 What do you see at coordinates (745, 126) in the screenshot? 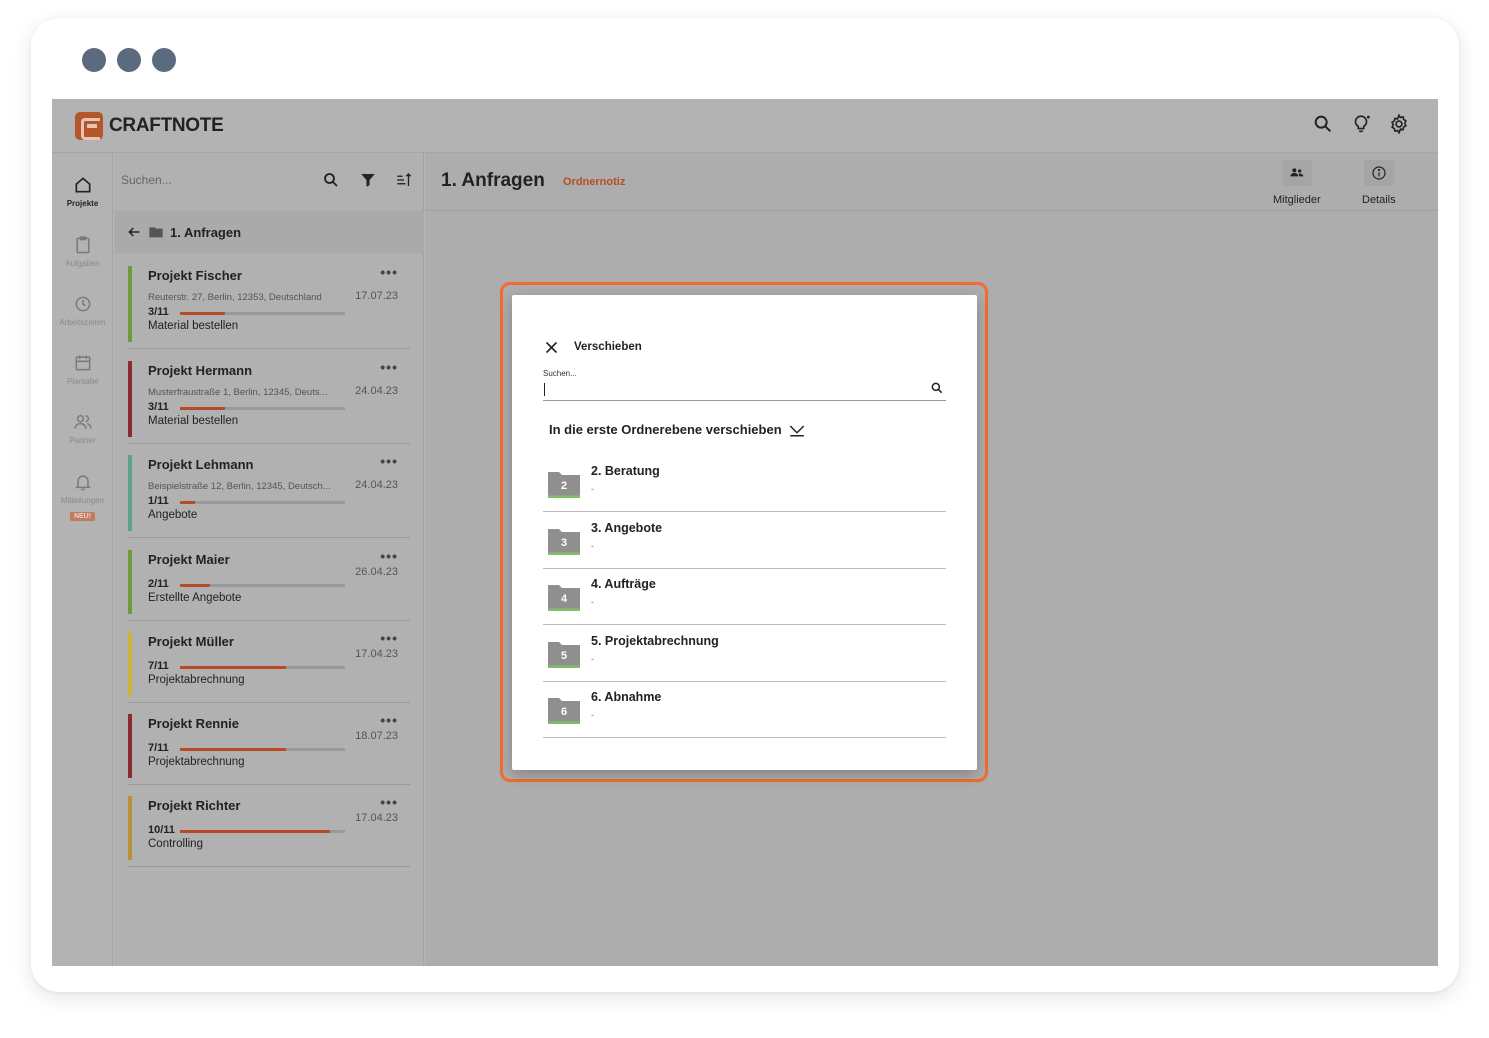
I see `topbar: CRAFTNOTE` at bounding box center [745, 126].